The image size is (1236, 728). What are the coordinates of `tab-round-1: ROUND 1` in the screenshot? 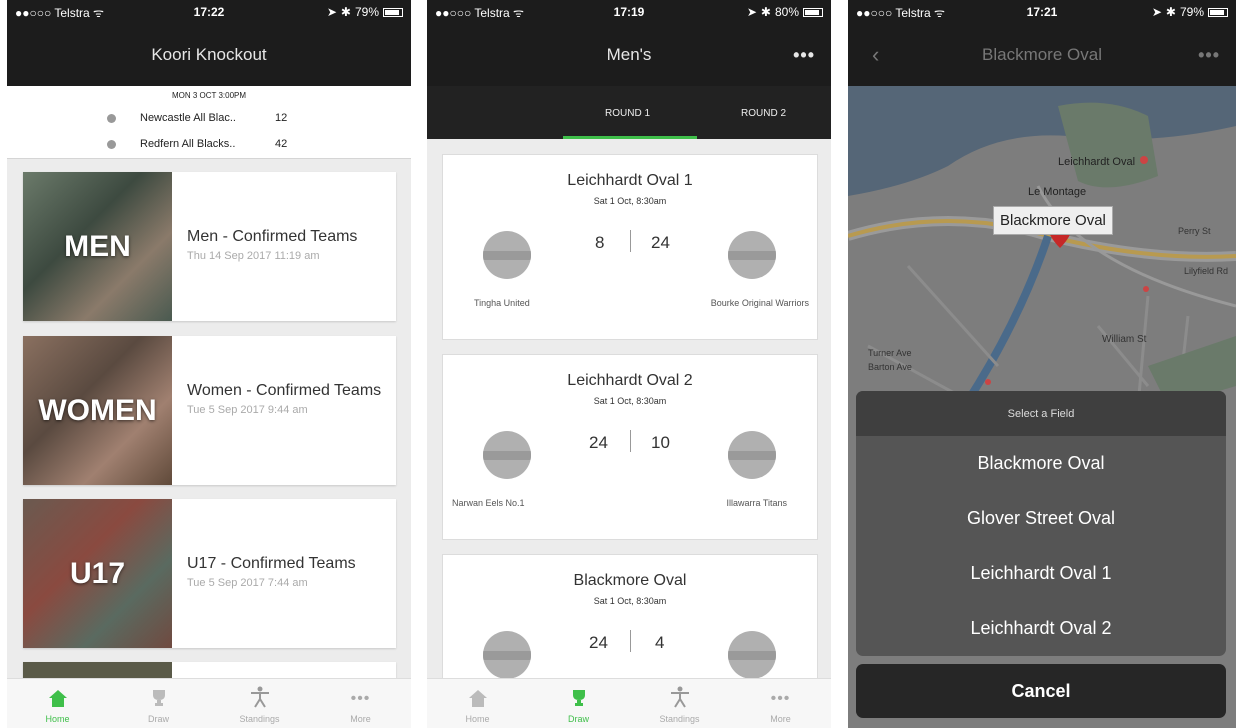 It's located at (627, 113).